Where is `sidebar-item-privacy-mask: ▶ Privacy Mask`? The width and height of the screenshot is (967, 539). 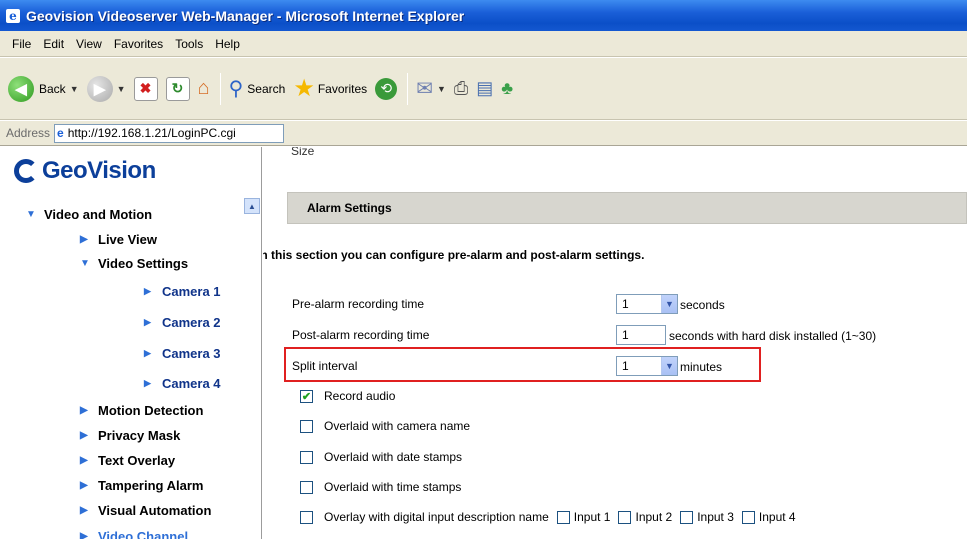 sidebar-item-privacy-mask: ▶ Privacy Mask is located at coordinates (130, 435).